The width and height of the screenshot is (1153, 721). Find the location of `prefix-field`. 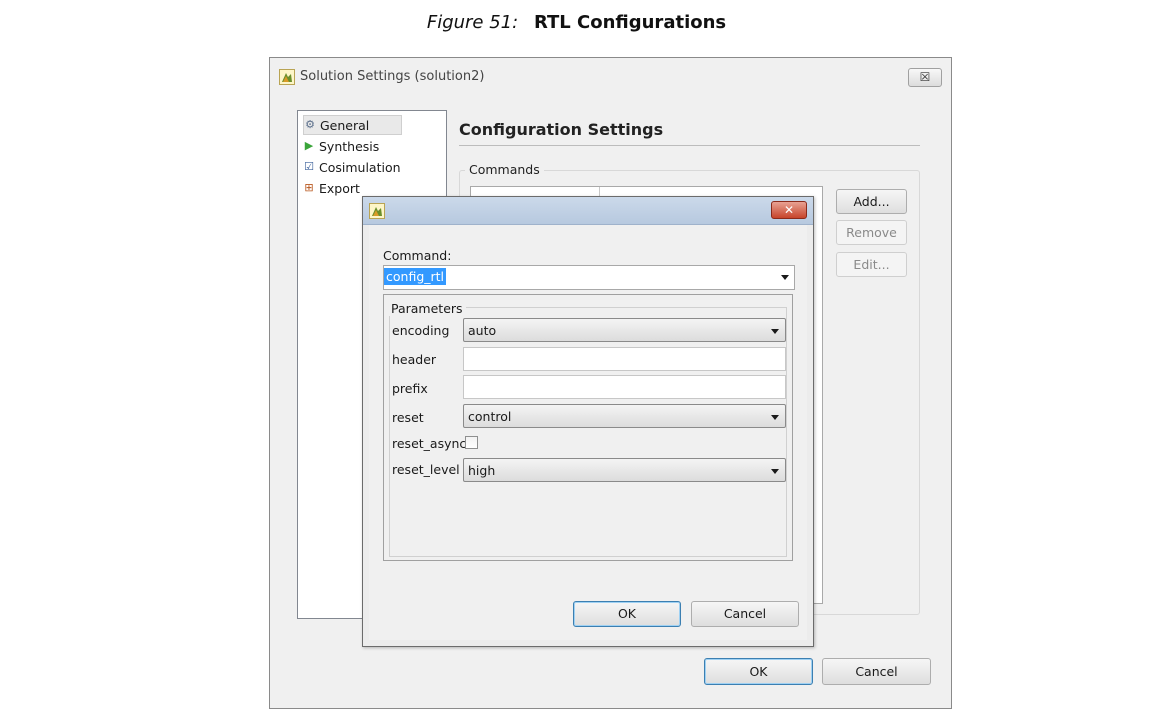

prefix-field is located at coordinates (624, 387).